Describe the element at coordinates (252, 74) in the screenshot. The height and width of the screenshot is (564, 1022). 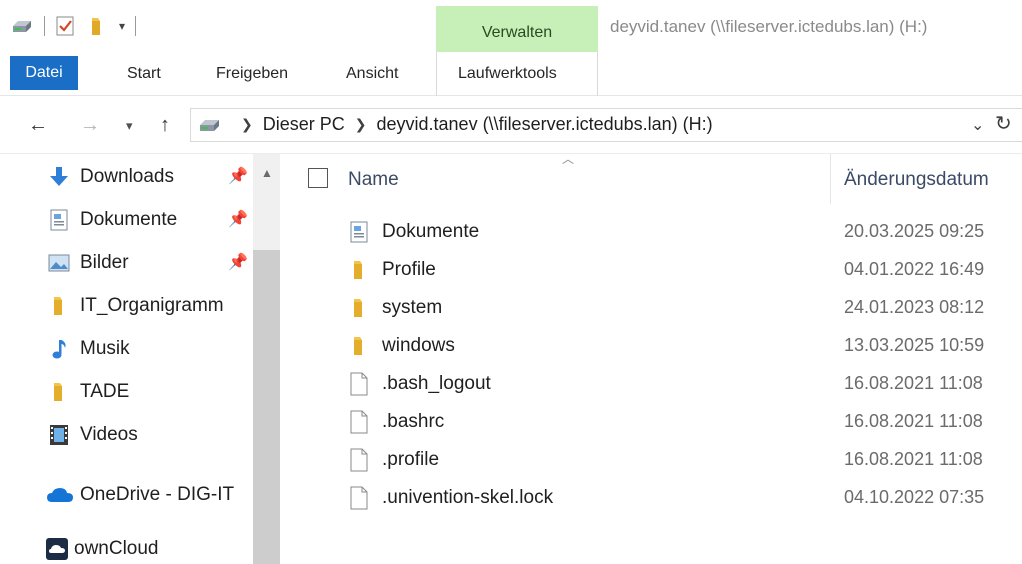
I see `tab-freigeben: Freigeben` at that location.